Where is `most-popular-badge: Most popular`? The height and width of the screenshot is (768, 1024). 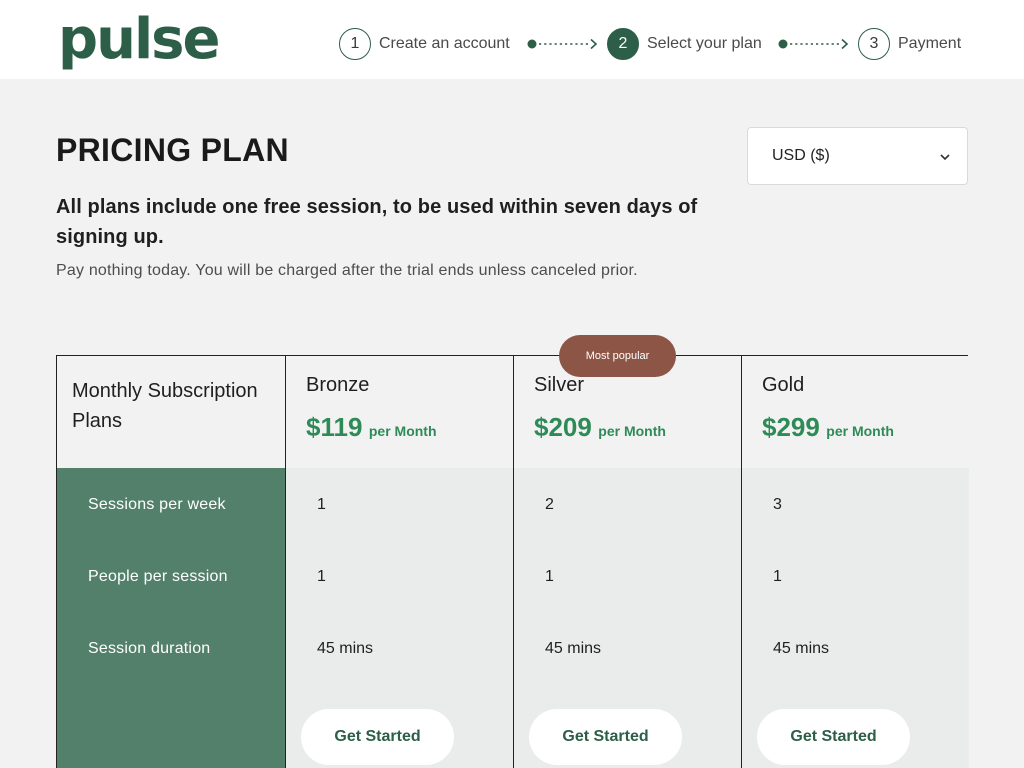 most-popular-badge: Most popular is located at coordinates (617, 356).